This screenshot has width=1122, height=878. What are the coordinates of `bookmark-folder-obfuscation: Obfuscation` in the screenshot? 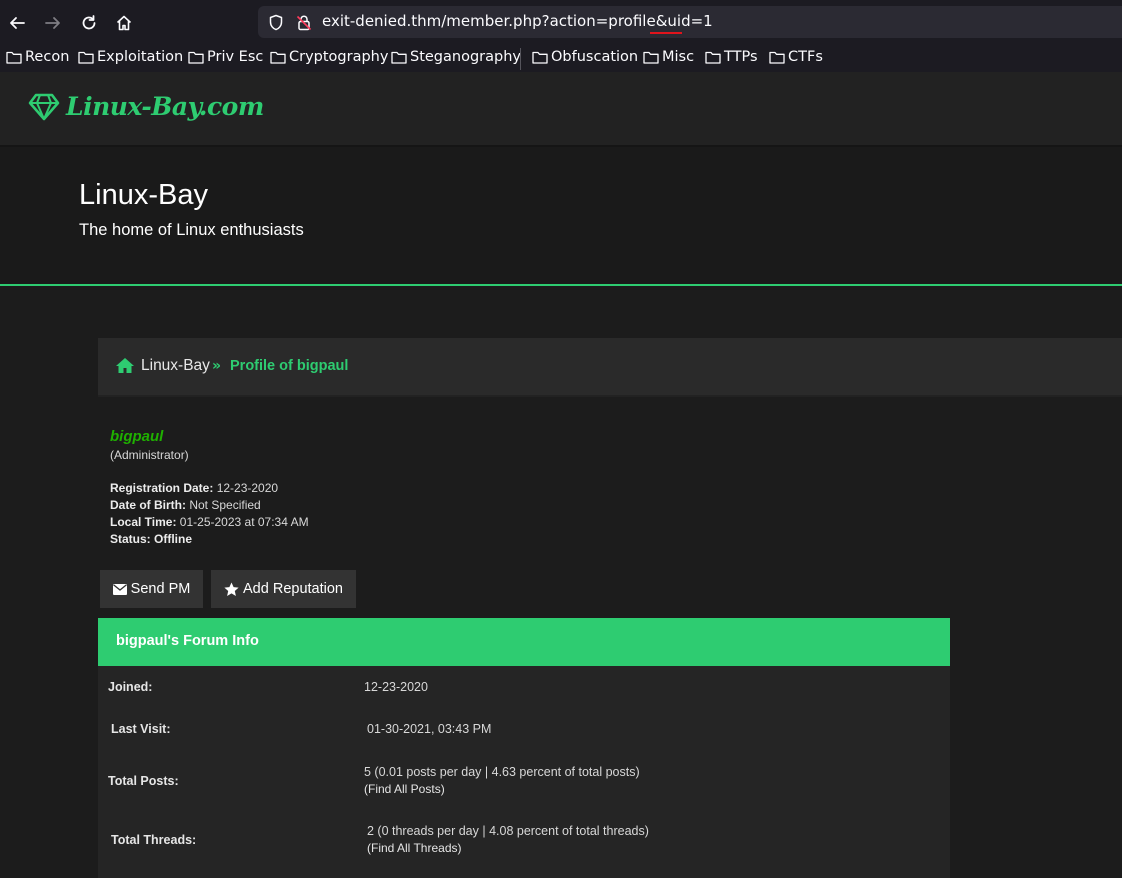 It's located at (585, 57).